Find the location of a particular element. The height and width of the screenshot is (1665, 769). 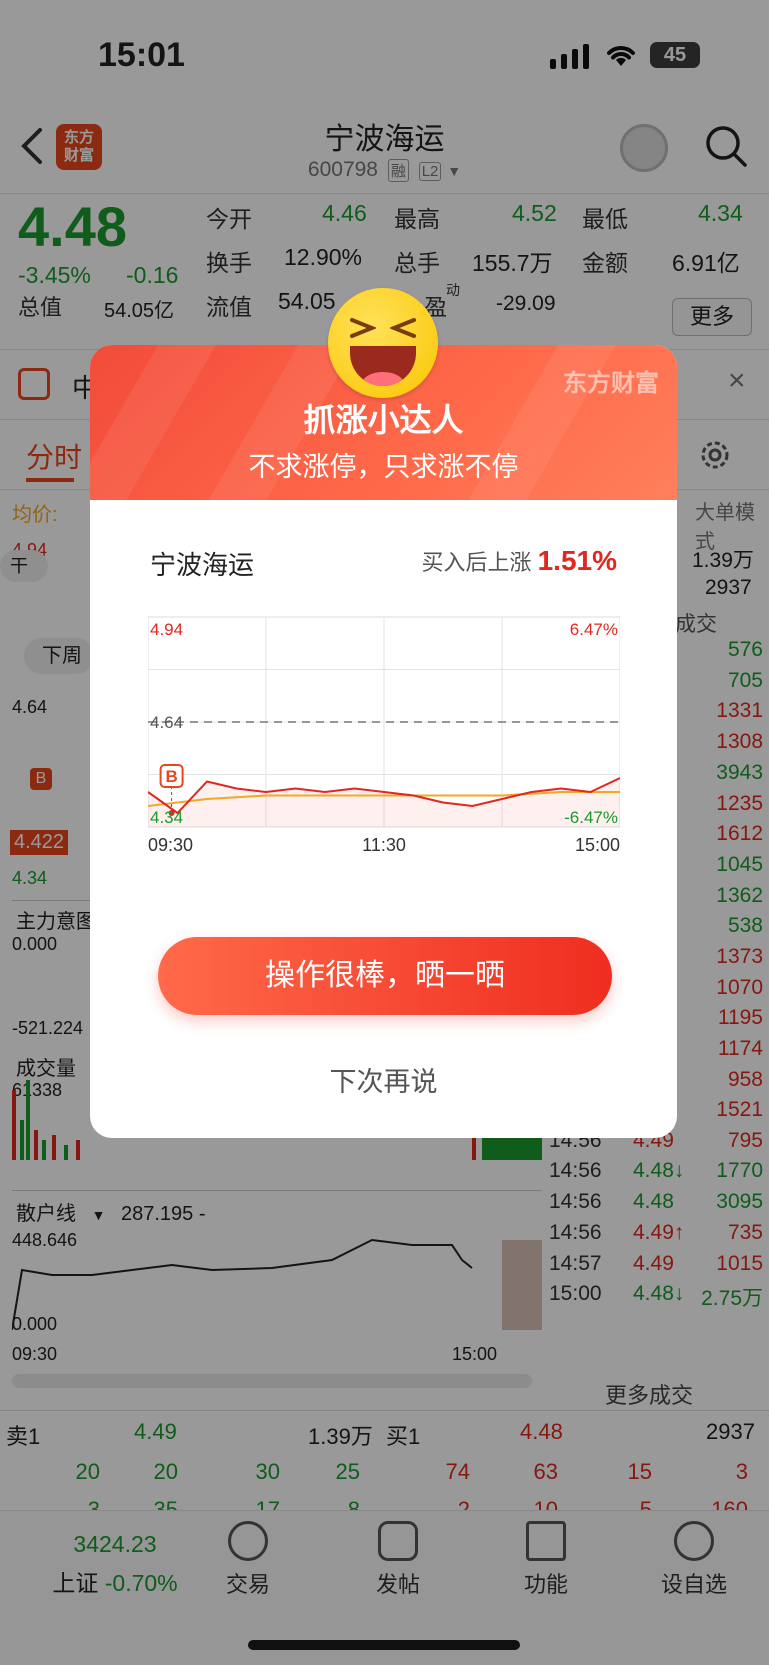

gain-value: 1.51% is located at coordinates (577, 560).